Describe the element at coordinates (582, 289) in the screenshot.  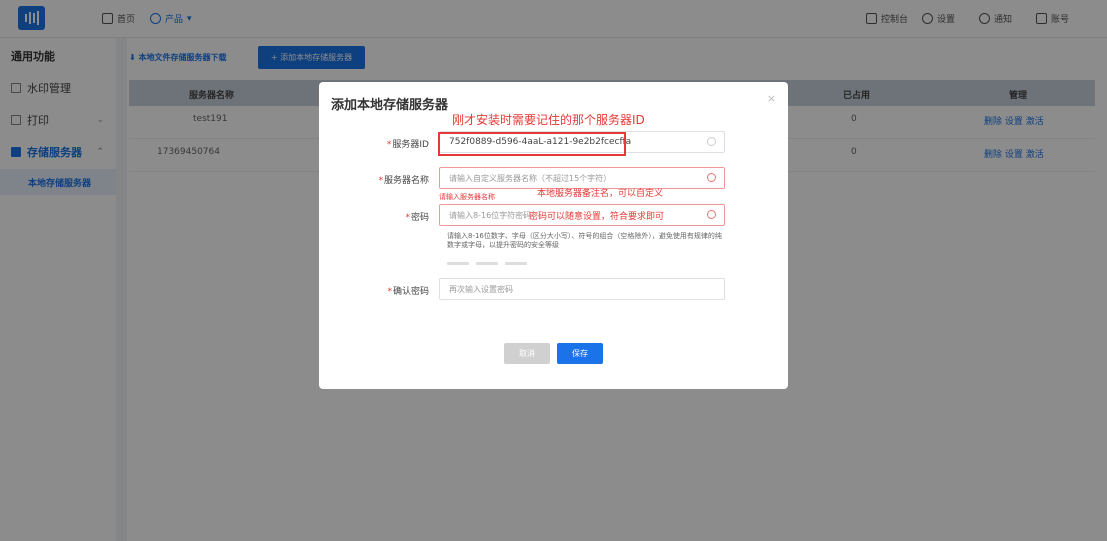
I see `confirm-password-field: 再次输入设置密码` at that location.